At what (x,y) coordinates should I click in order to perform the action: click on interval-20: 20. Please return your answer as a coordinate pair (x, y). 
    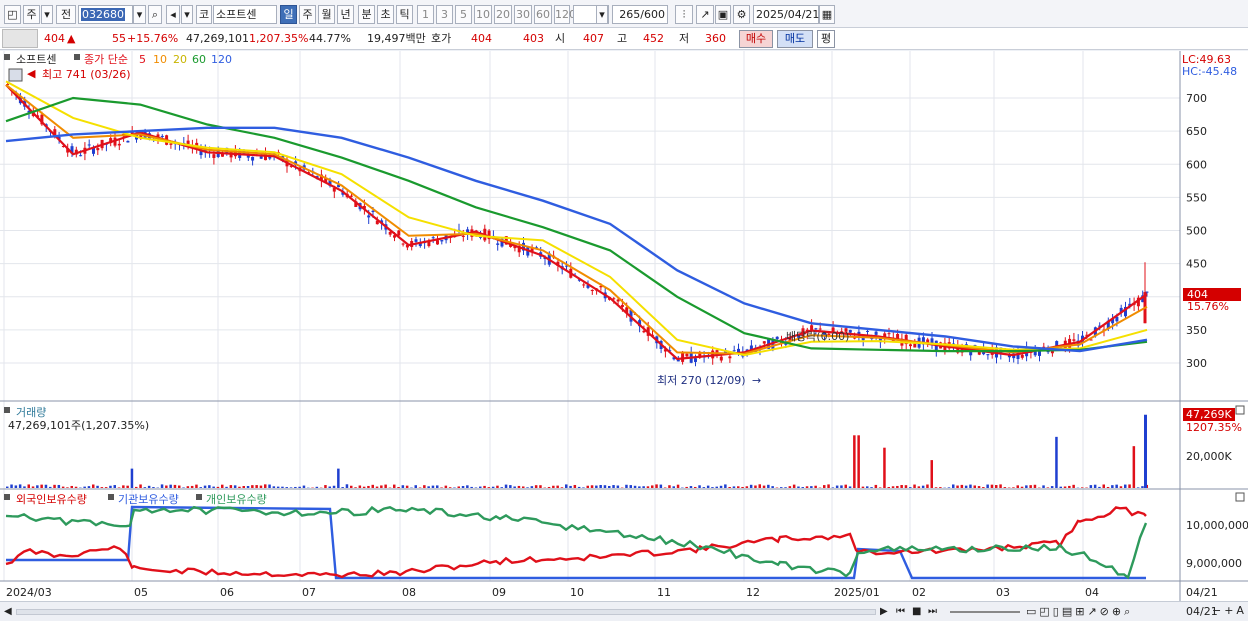
    Looking at the image, I should click on (503, 14).